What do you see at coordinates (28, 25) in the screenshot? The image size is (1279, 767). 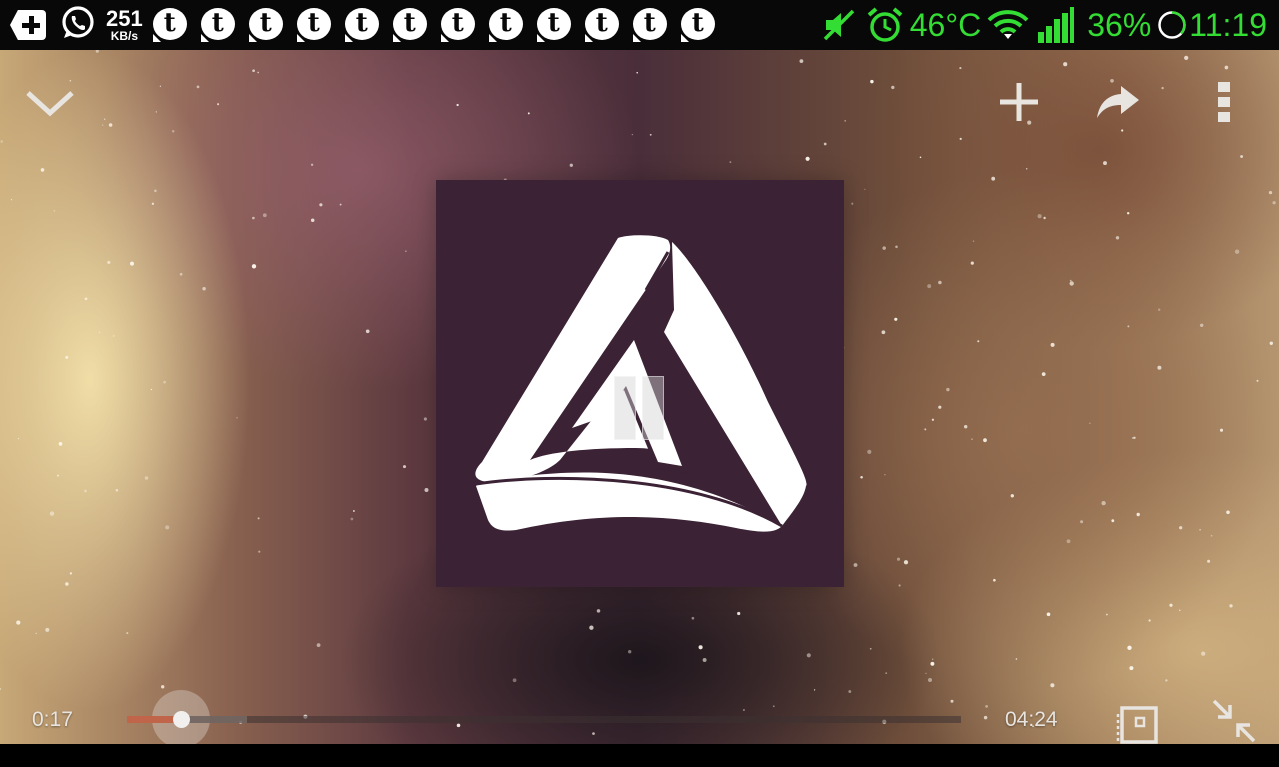 I see `back-plus-icon` at bounding box center [28, 25].